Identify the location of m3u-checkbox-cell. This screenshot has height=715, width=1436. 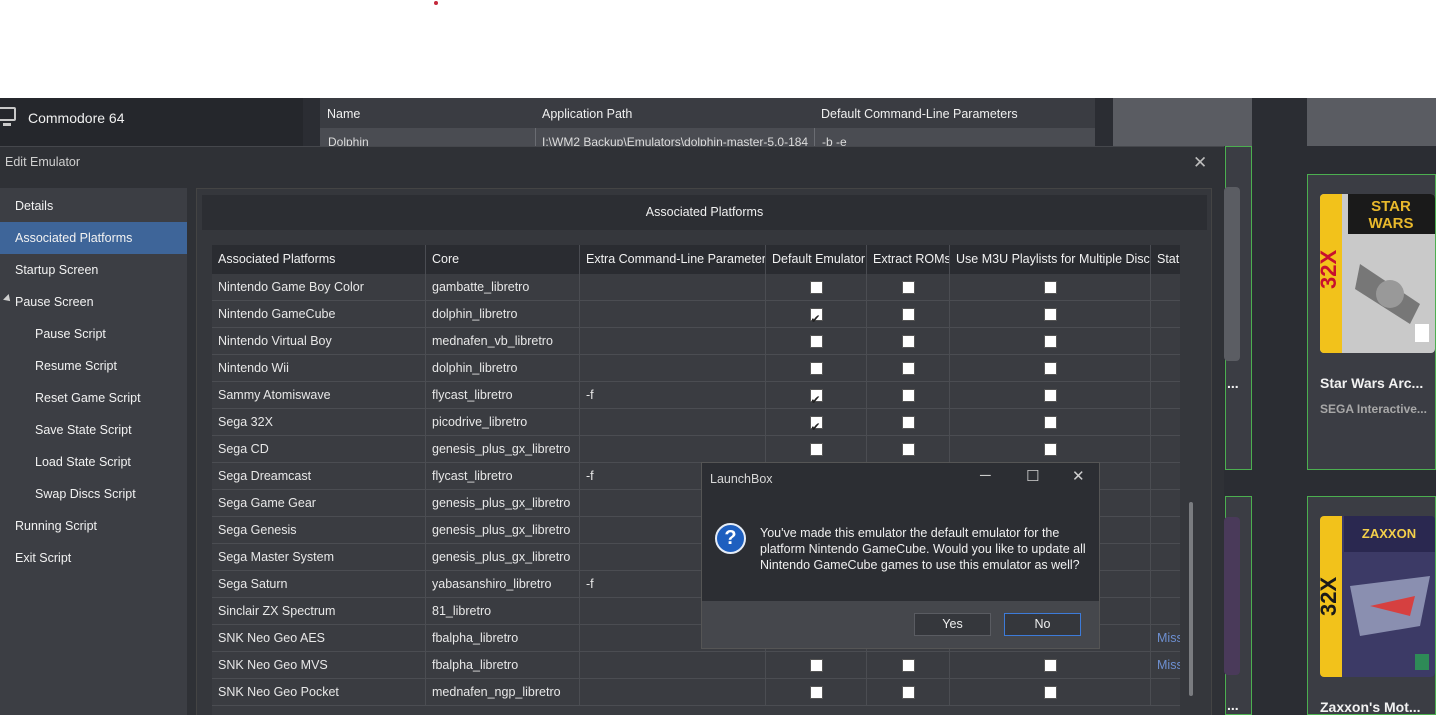
(1050, 665).